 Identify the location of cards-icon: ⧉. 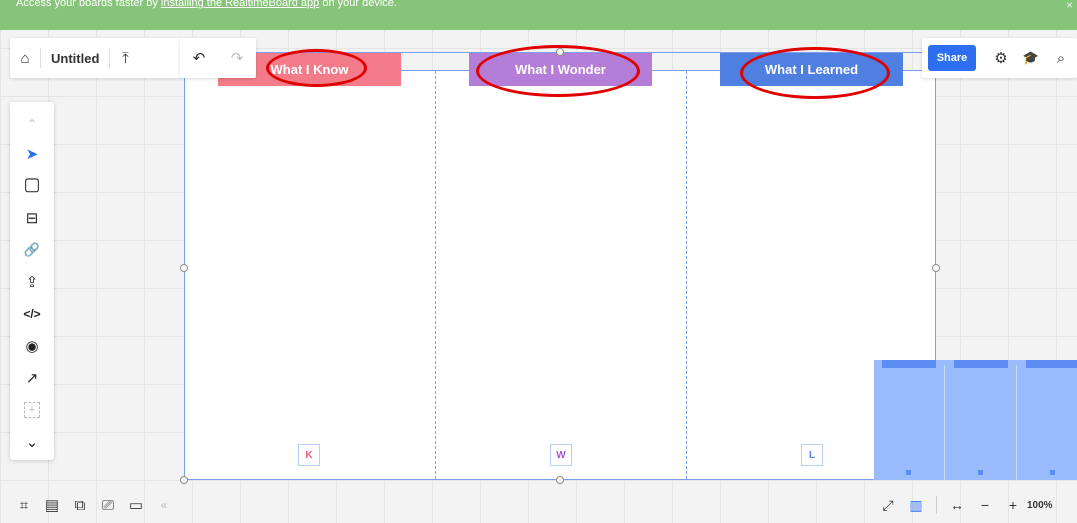
(80, 505).